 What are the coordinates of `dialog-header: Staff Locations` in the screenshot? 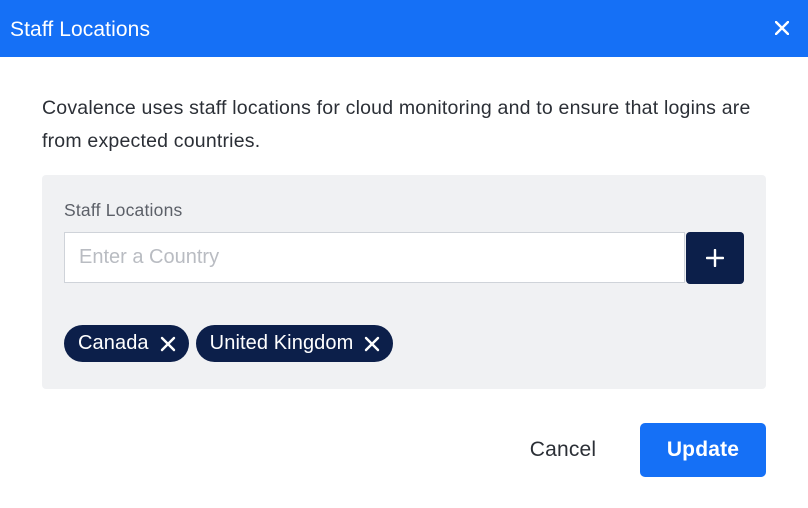 It's located at (404, 28).